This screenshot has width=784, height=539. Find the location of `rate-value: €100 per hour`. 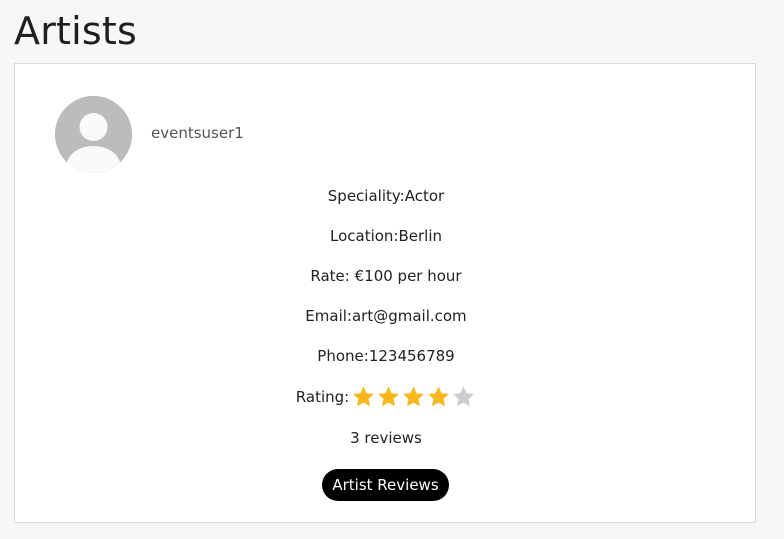

rate-value: €100 per hour is located at coordinates (408, 276).